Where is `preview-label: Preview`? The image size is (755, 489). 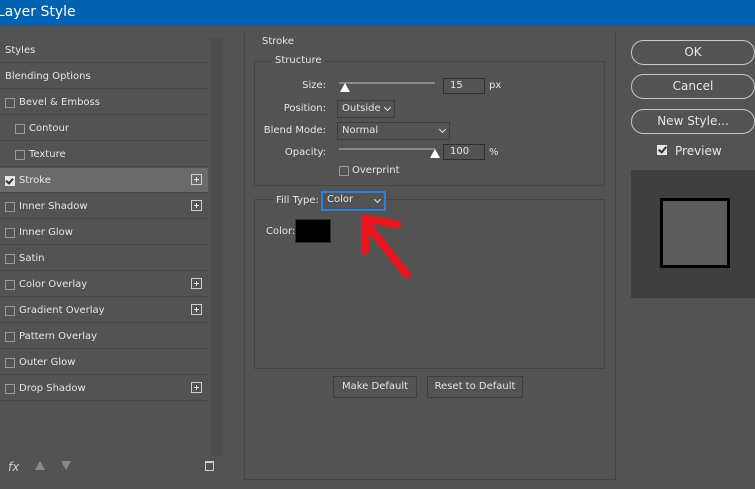
preview-label: Preview is located at coordinates (698, 151).